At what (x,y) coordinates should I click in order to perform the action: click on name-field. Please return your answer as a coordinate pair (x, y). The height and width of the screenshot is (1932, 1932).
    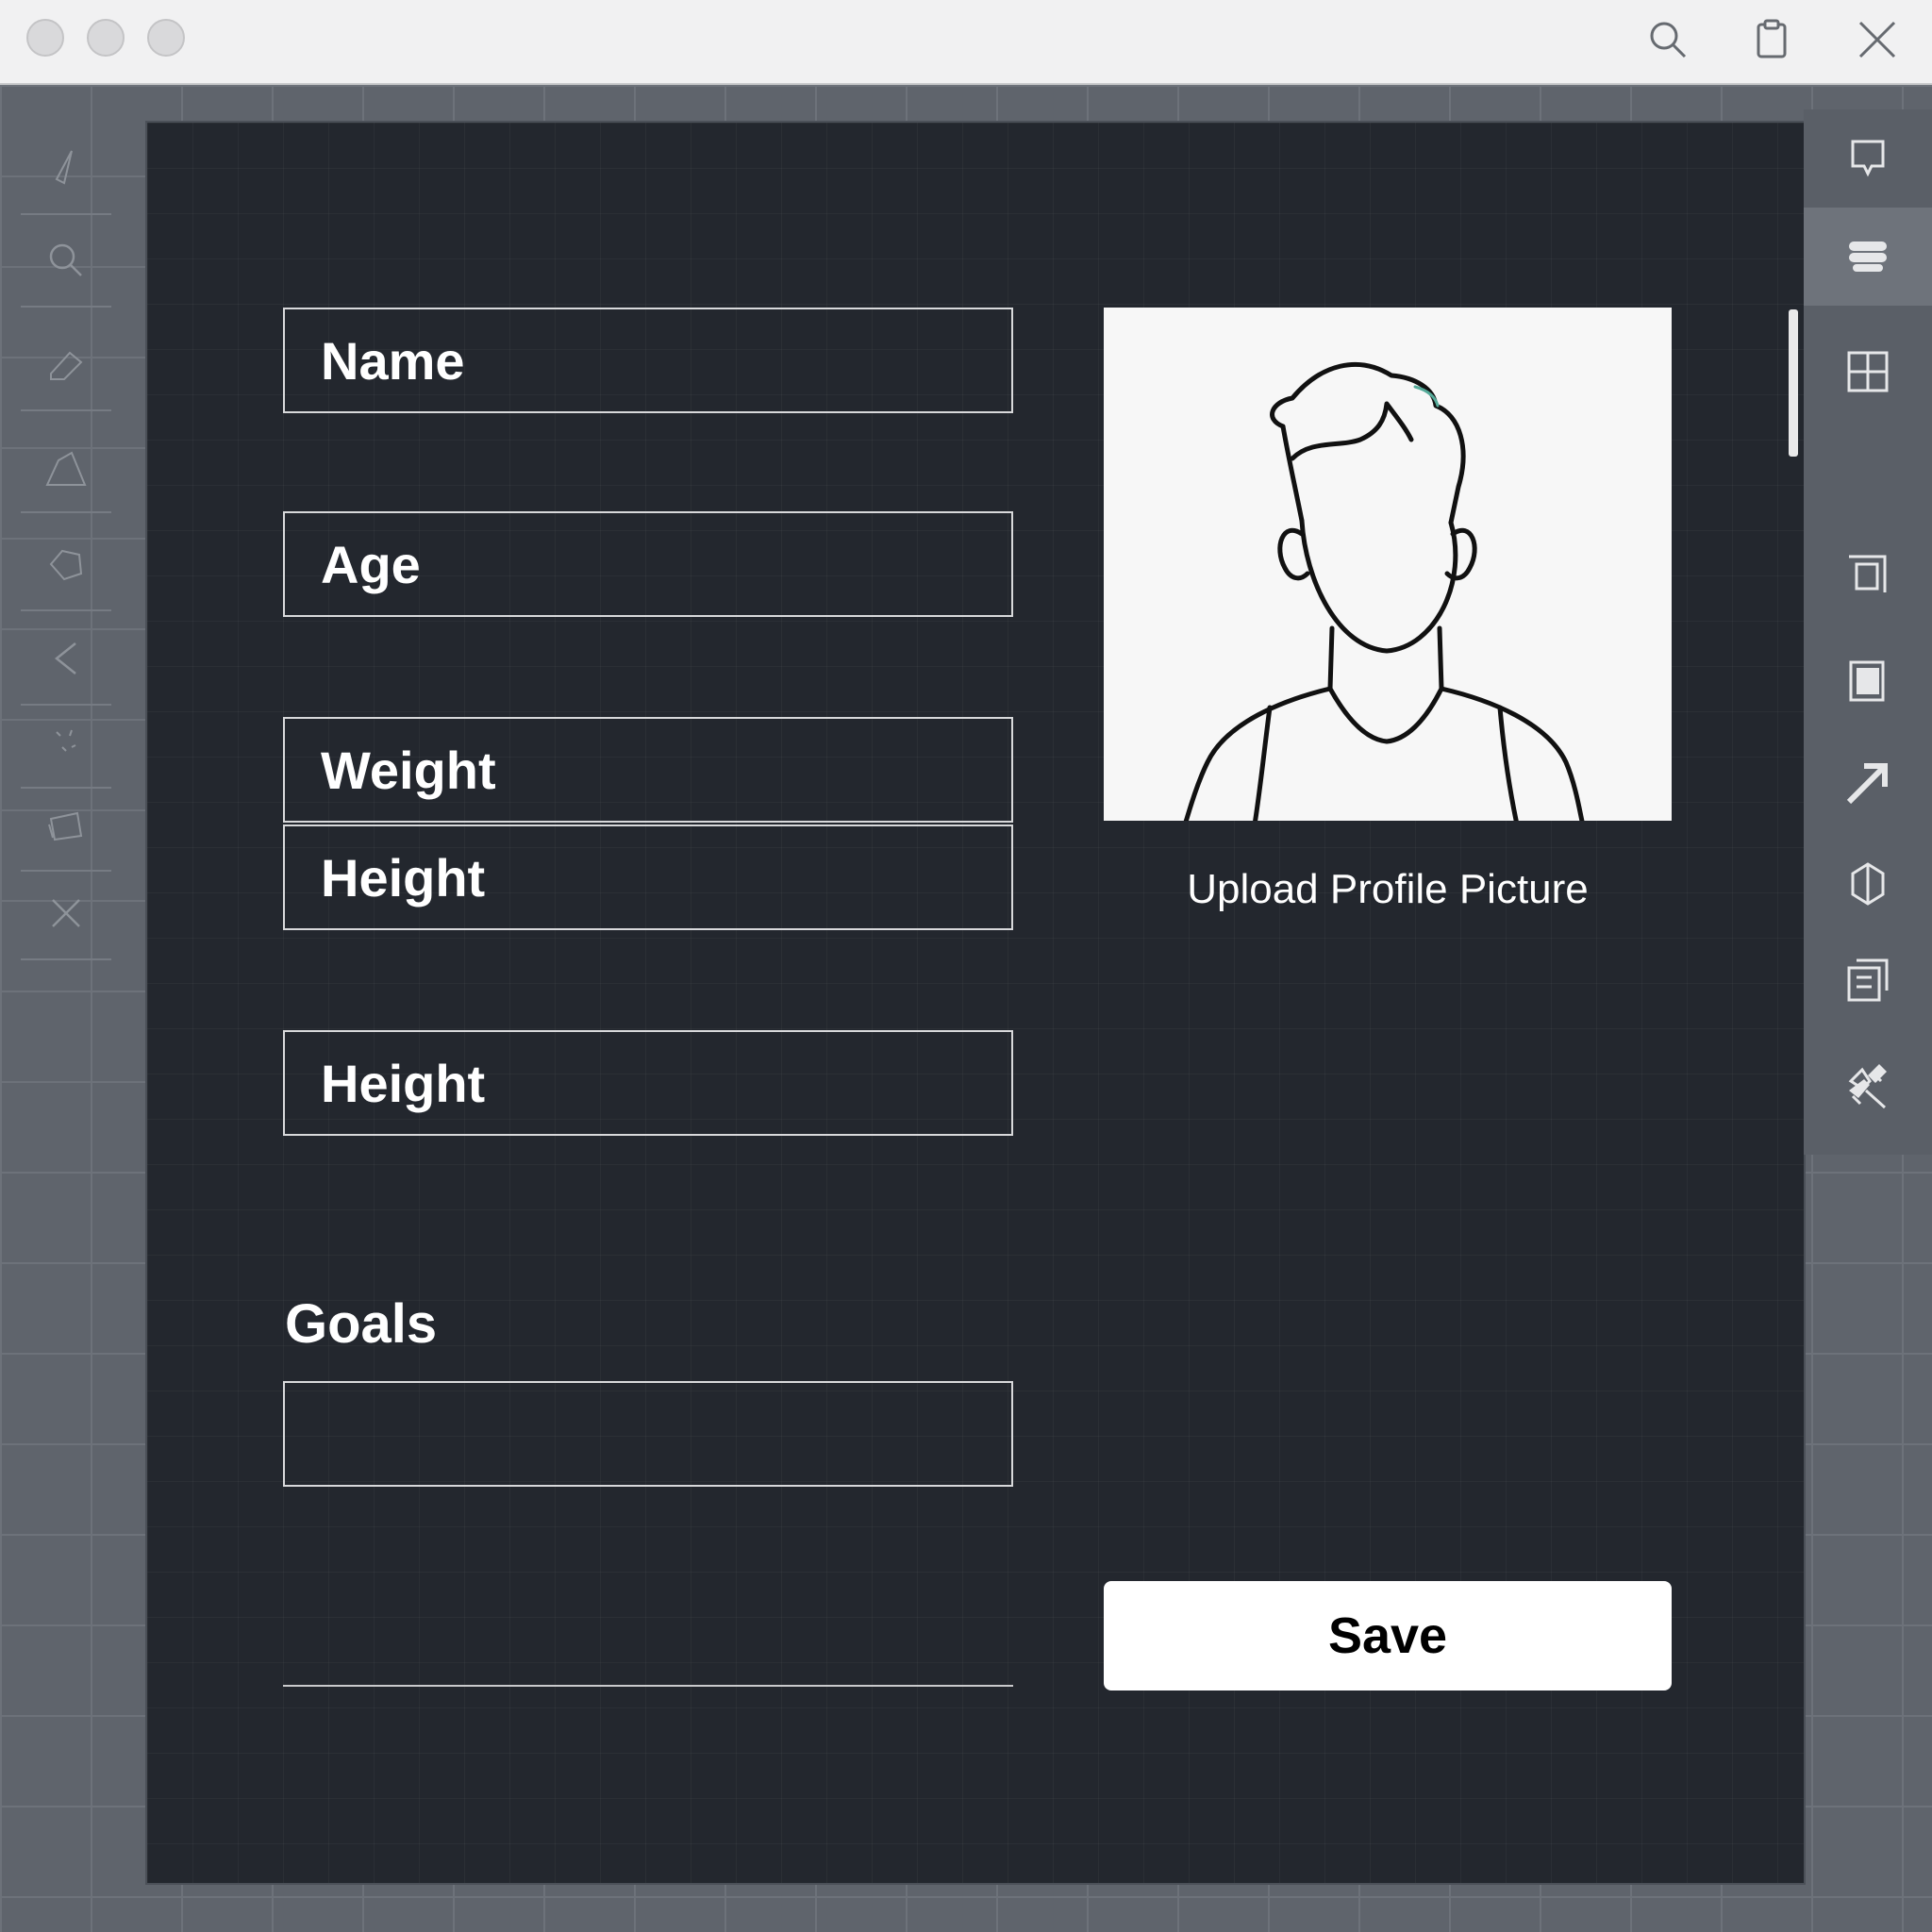
    Looking at the image, I should click on (648, 361).